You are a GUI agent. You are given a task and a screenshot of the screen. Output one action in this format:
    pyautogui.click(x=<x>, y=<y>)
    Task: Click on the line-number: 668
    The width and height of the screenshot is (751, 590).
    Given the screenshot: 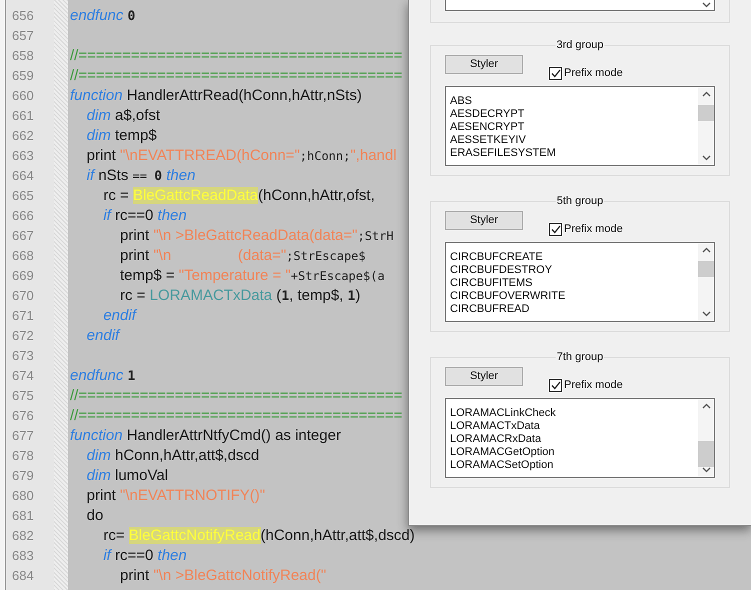 What is the action you would take?
    pyautogui.click(x=23, y=256)
    